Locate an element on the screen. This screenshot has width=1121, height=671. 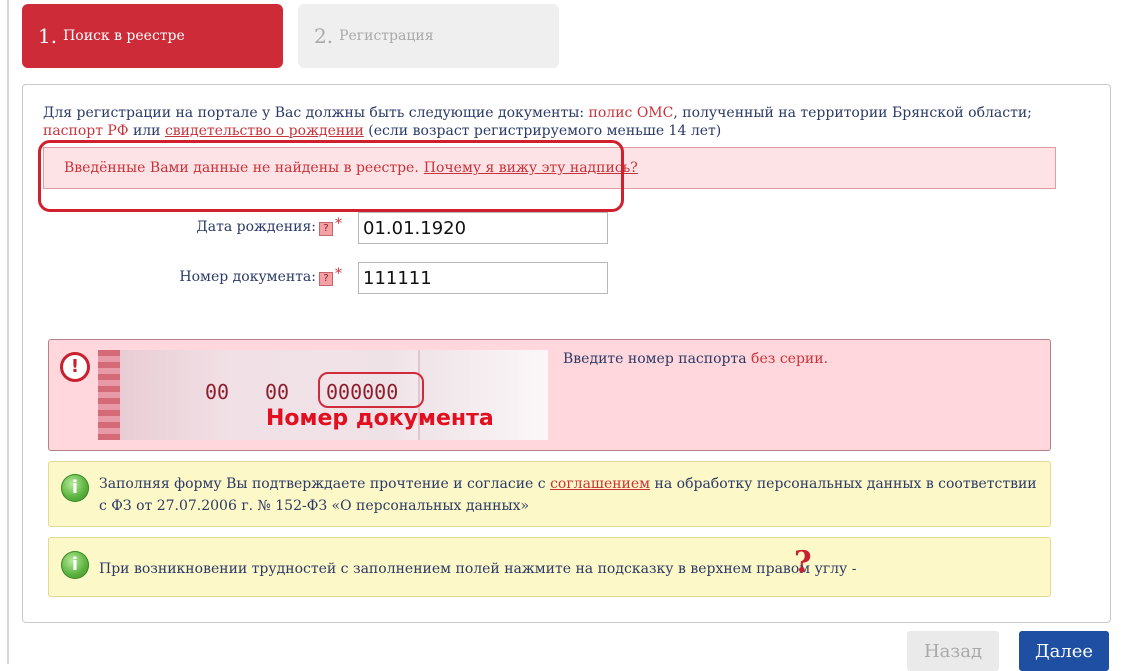
passport-link: паспорт РФ is located at coordinates (85, 131).